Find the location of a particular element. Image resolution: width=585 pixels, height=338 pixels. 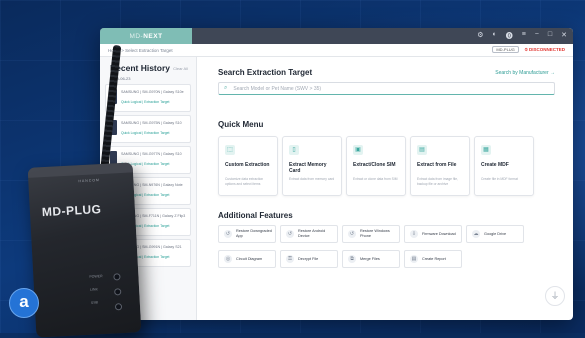

feature-label: Google Drive is located at coordinates (495, 233).